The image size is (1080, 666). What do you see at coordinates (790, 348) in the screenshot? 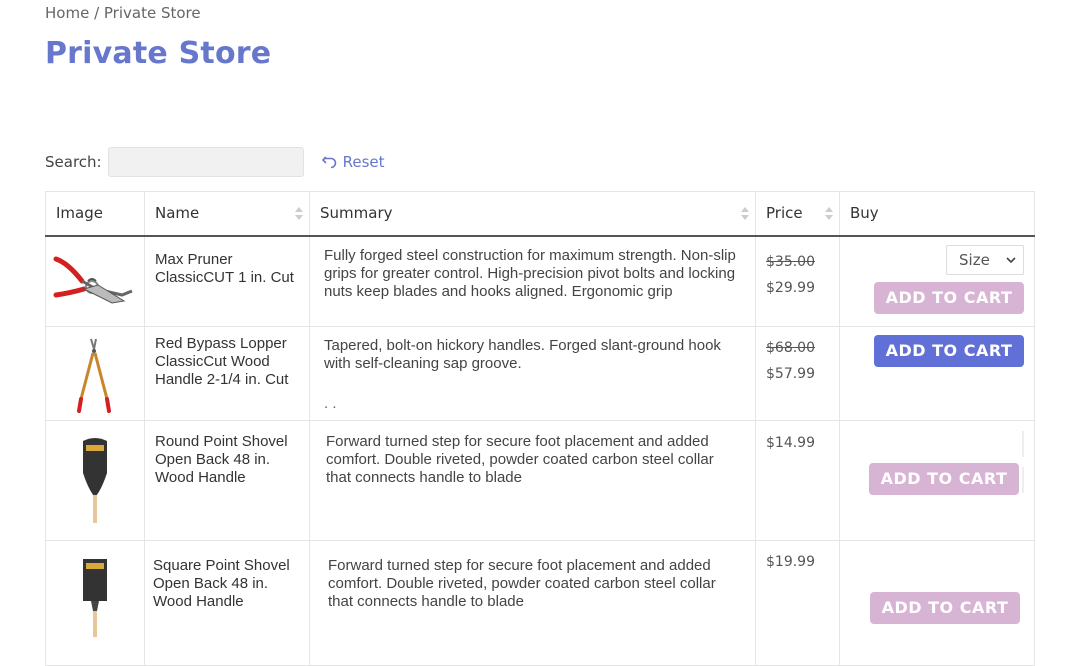
I see `old-price: $68.00` at bounding box center [790, 348].